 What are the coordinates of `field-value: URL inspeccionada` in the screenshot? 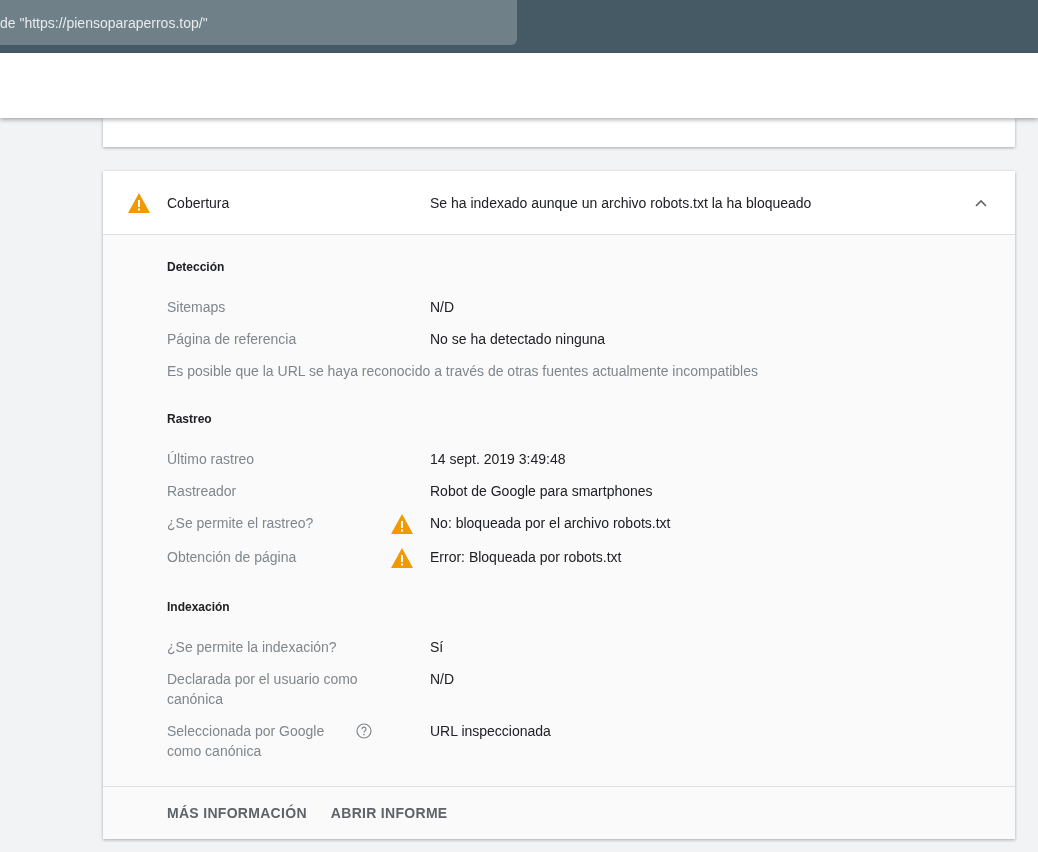 It's located at (491, 731).